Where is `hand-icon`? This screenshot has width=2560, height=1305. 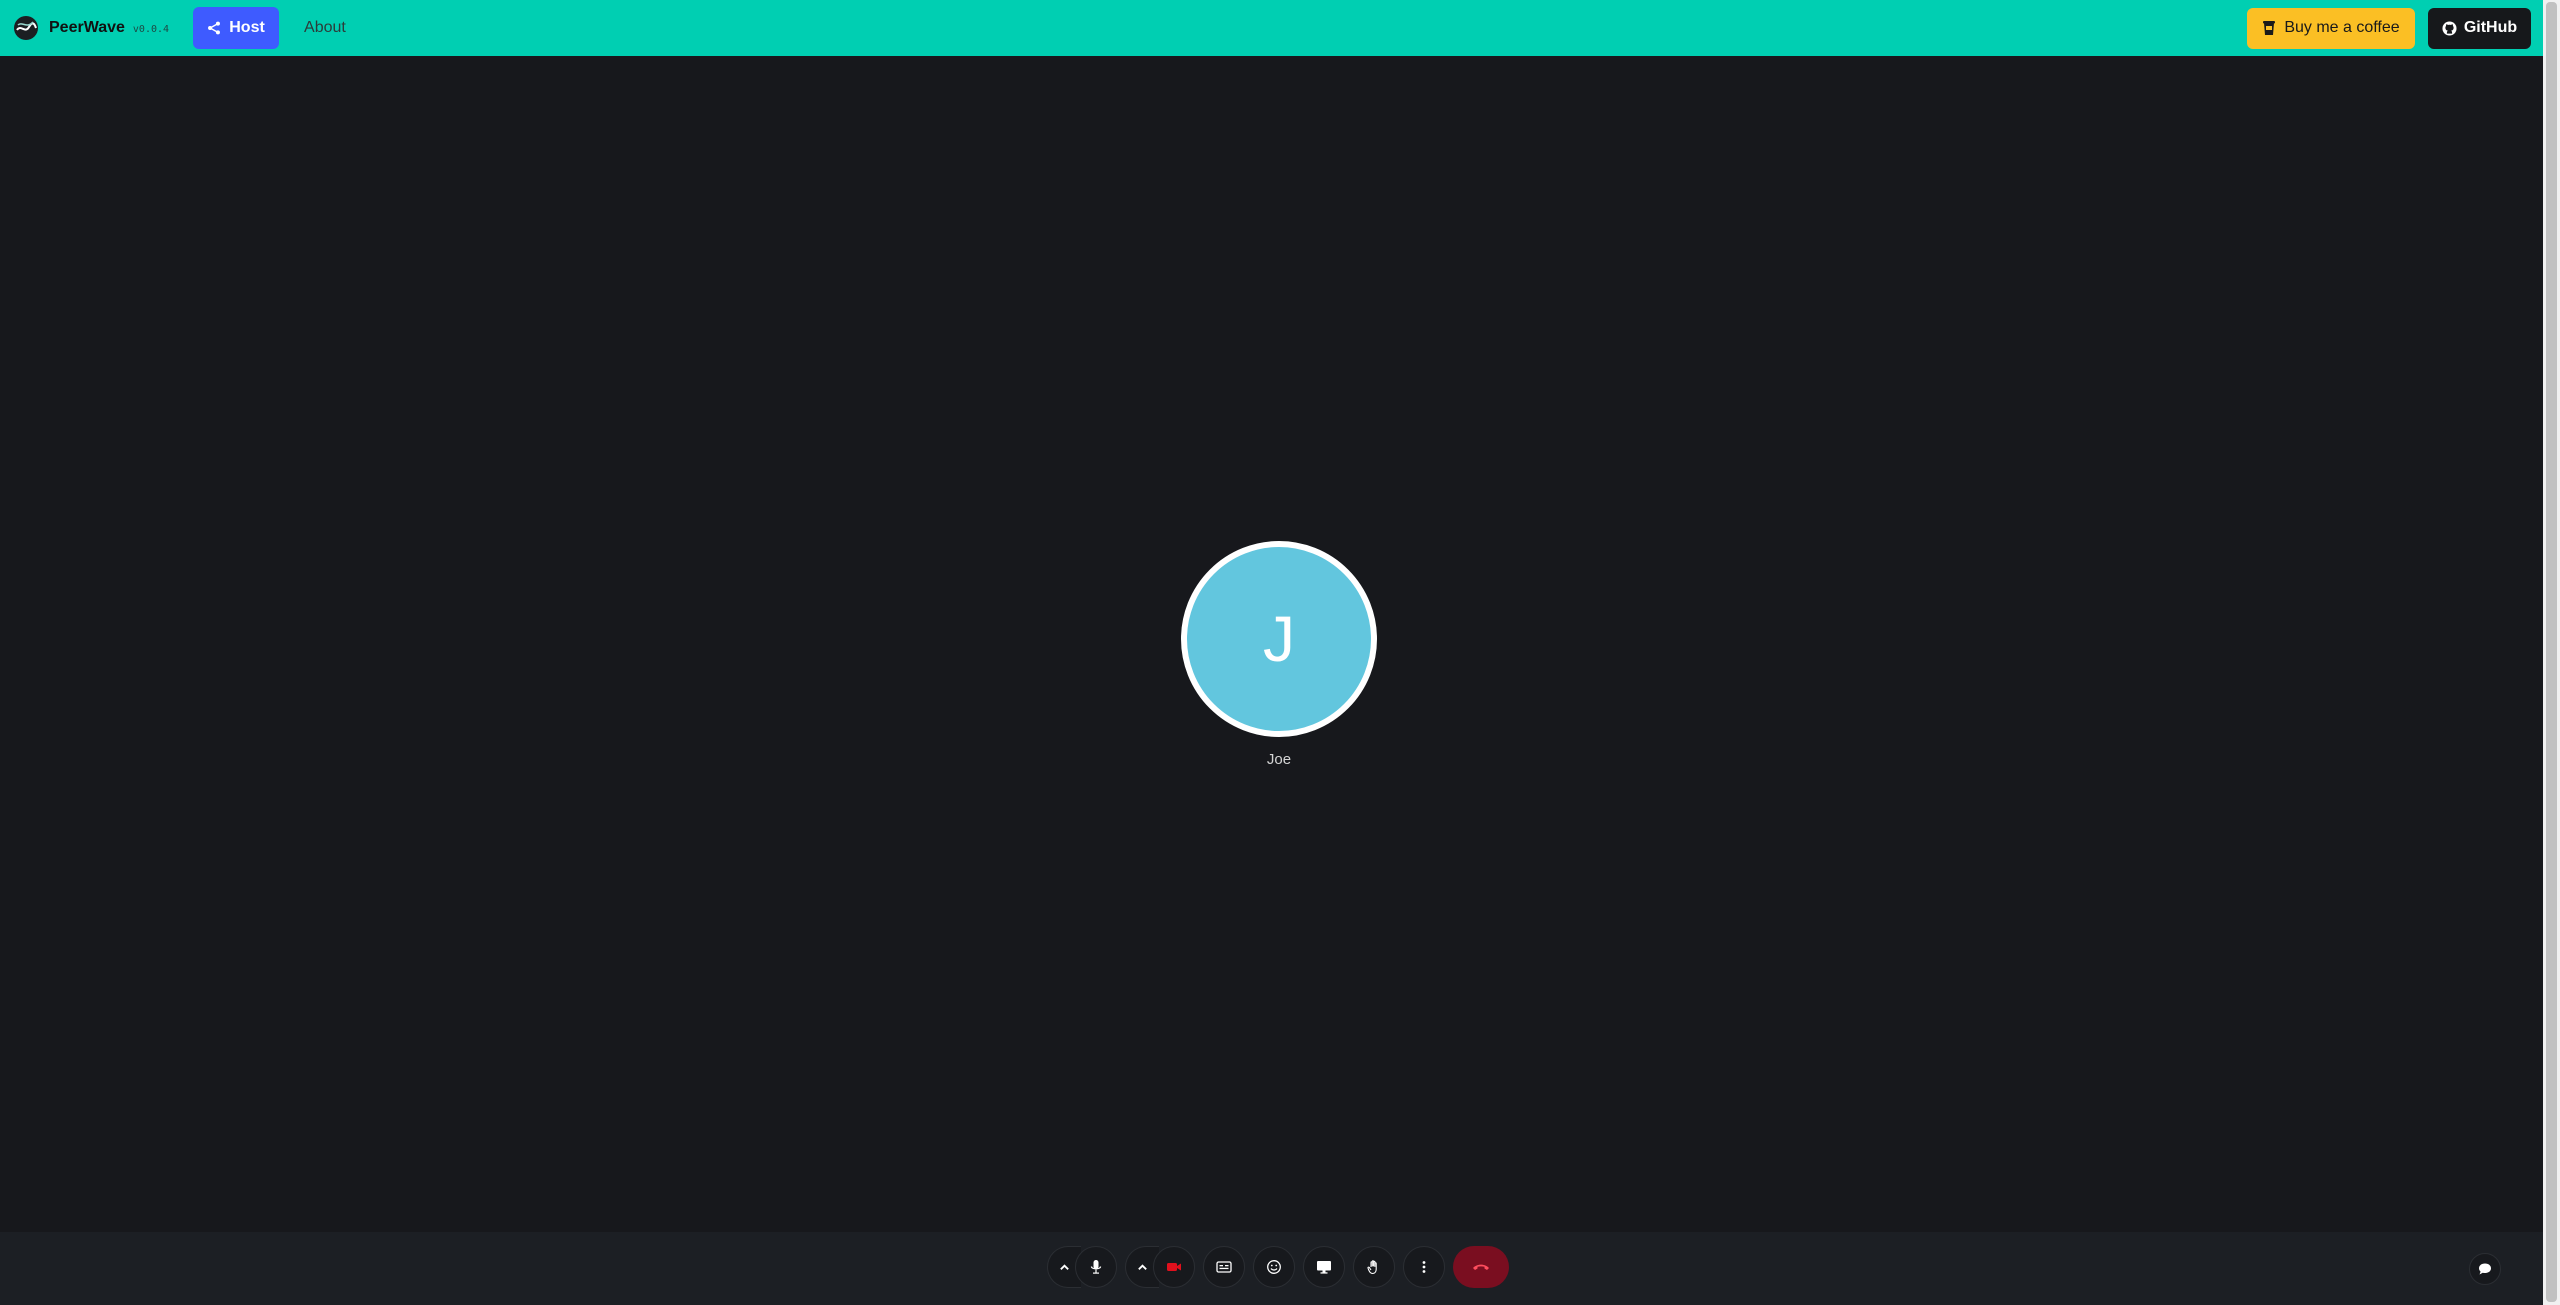
hand-icon is located at coordinates (1372, 1267).